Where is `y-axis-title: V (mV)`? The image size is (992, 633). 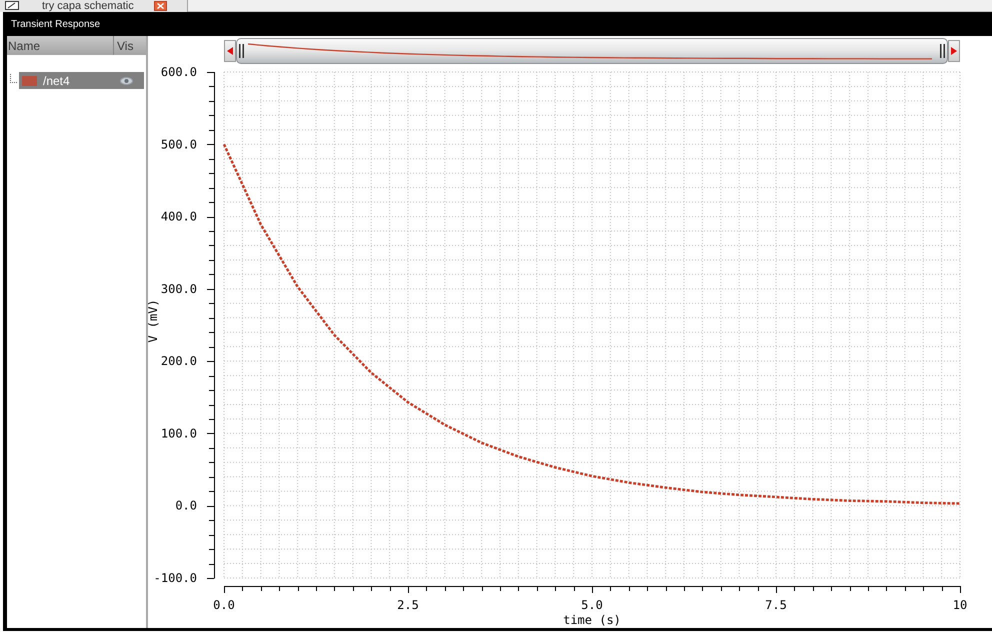
y-axis-title: V (mV) is located at coordinates (154, 321).